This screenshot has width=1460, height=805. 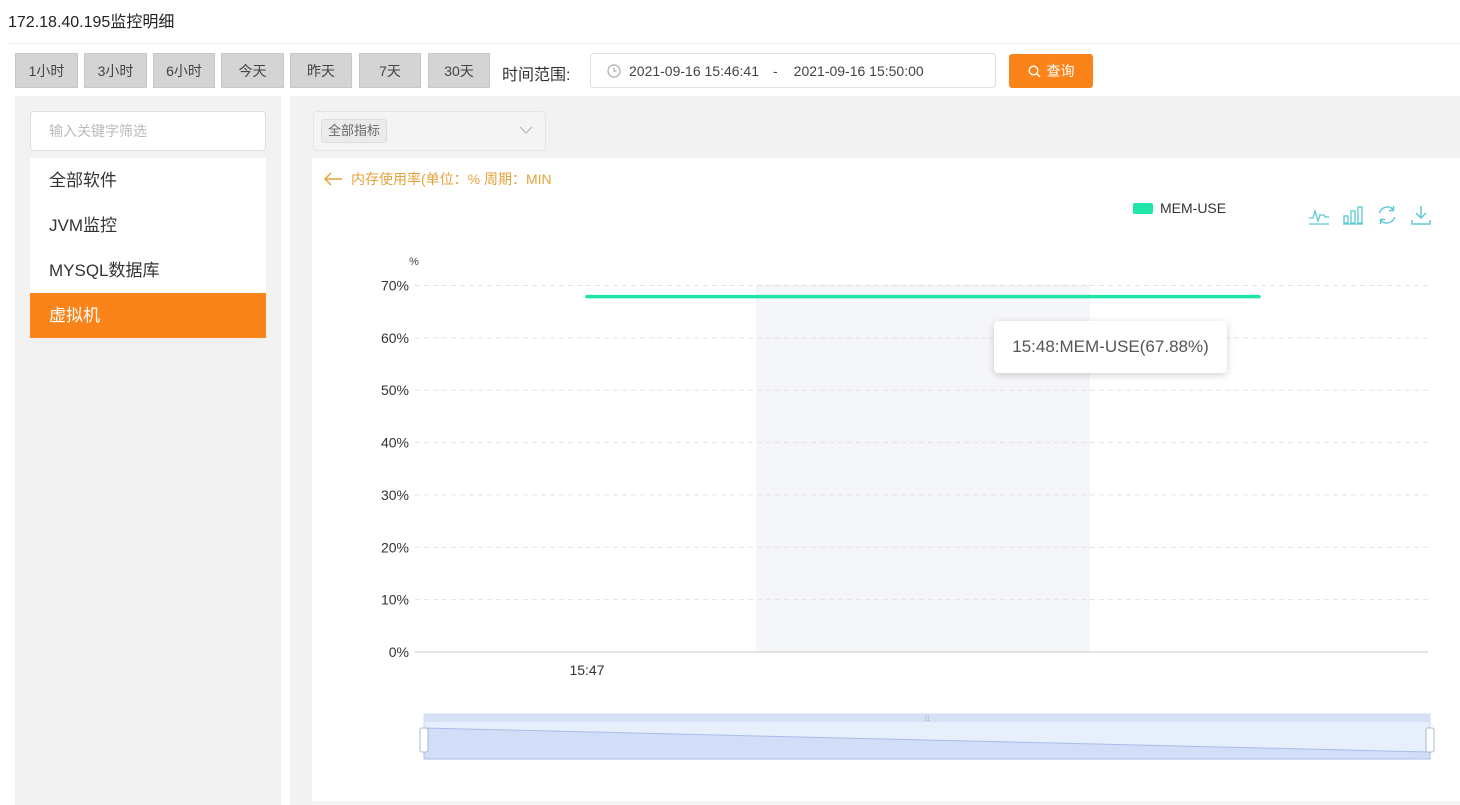 What do you see at coordinates (395, 443) in the screenshot?
I see `y-tick-label: 40%` at bounding box center [395, 443].